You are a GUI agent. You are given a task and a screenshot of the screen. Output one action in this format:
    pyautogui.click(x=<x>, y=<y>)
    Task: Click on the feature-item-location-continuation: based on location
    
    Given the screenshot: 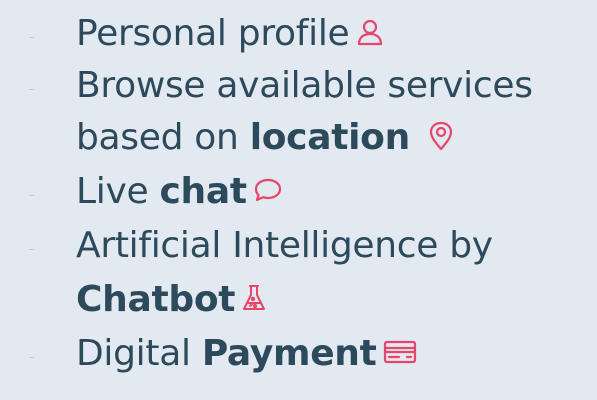 What is the action you would take?
    pyautogui.click(x=298, y=138)
    